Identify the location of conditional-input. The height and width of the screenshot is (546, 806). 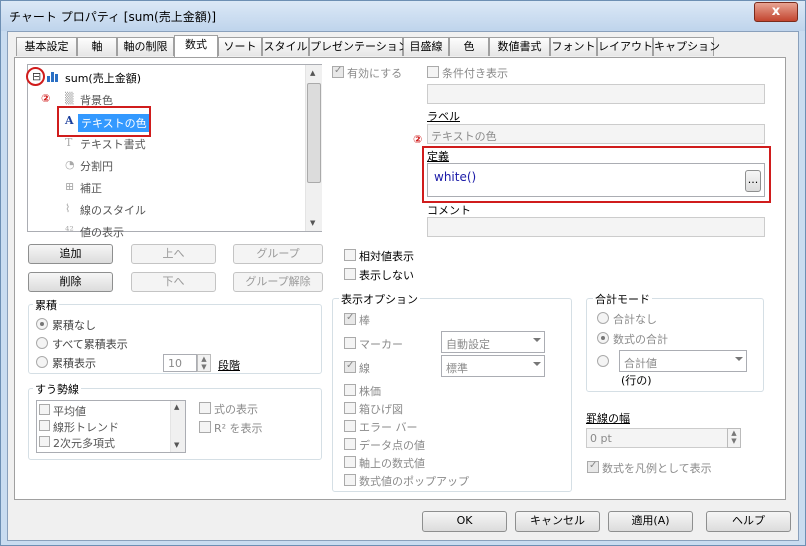
(596, 94).